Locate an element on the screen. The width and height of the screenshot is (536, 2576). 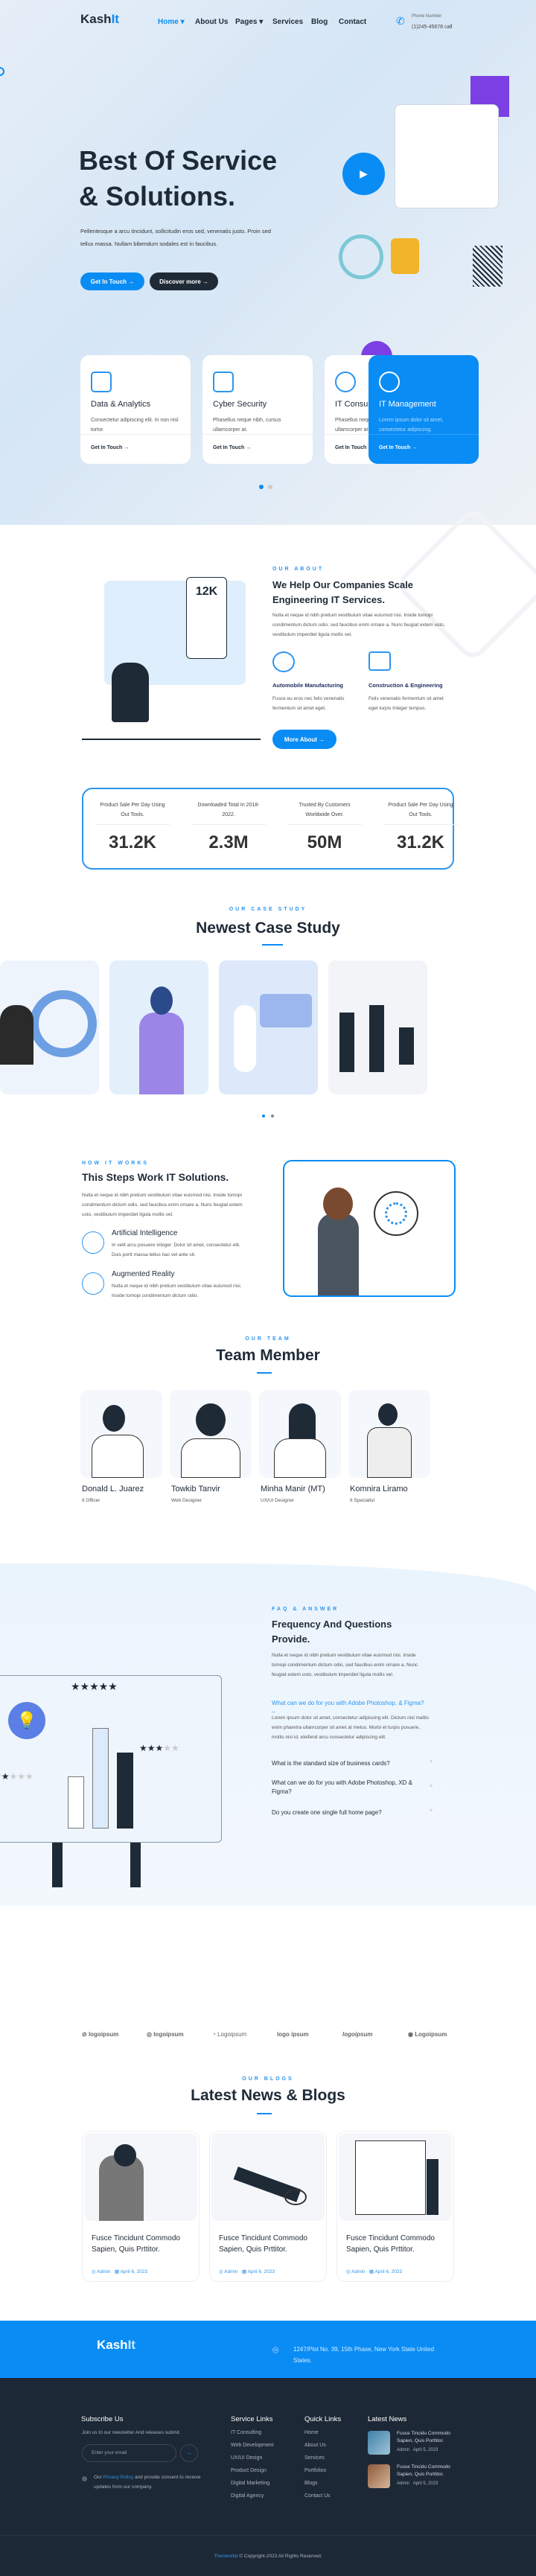
quick-link: Blogs is located at coordinates (311, 2483).